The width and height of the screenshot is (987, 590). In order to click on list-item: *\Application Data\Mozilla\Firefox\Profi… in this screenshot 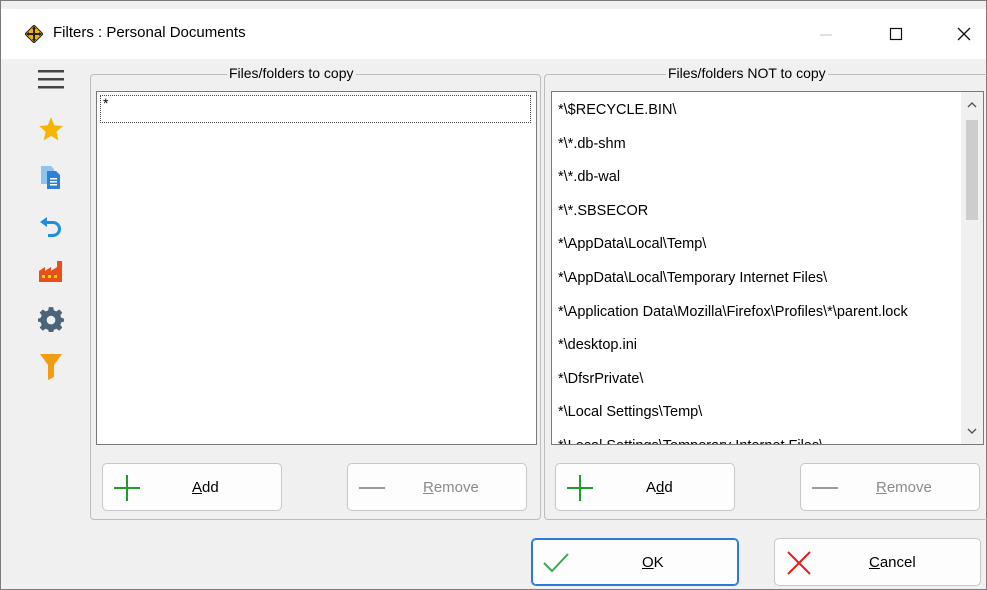, I will do `click(757, 313)`.